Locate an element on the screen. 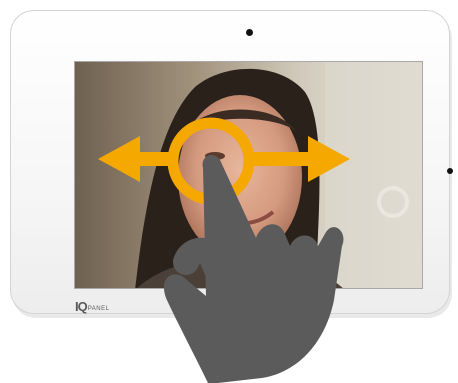 The height and width of the screenshot is (383, 458). camera-lens is located at coordinates (249, 32).